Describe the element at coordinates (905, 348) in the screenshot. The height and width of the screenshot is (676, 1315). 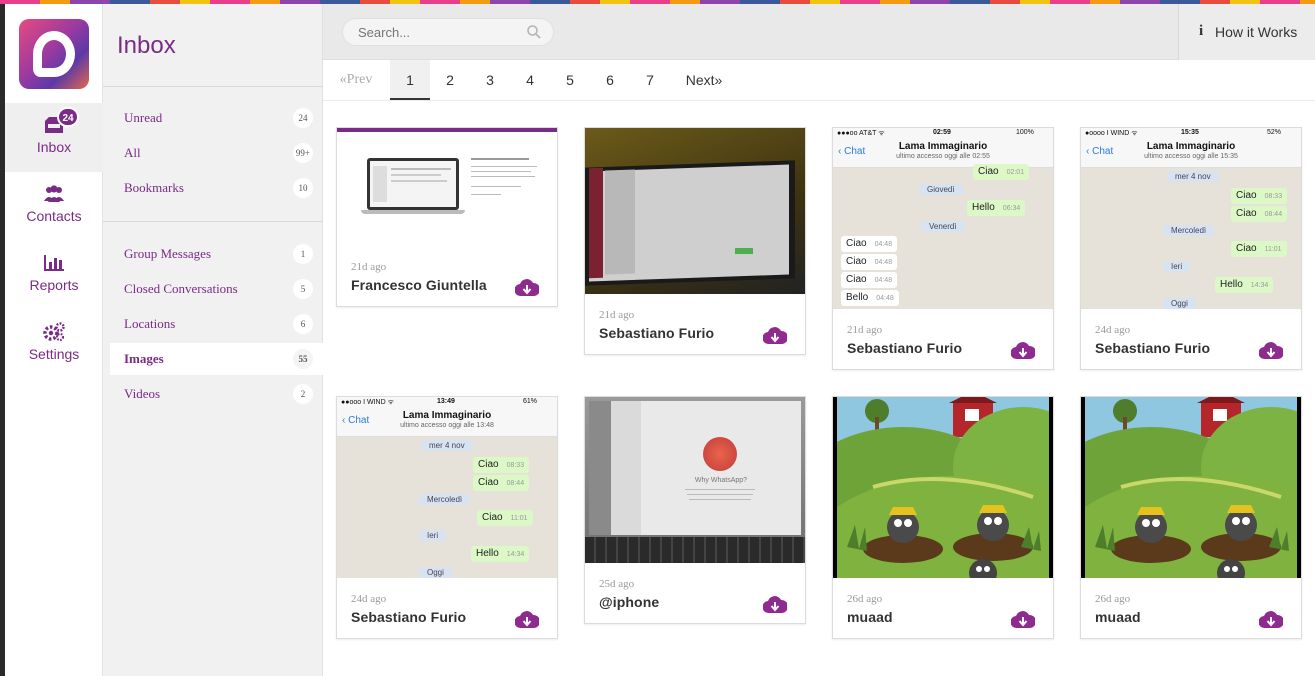
I see `image-sender: Sebastiano Furio` at that location.